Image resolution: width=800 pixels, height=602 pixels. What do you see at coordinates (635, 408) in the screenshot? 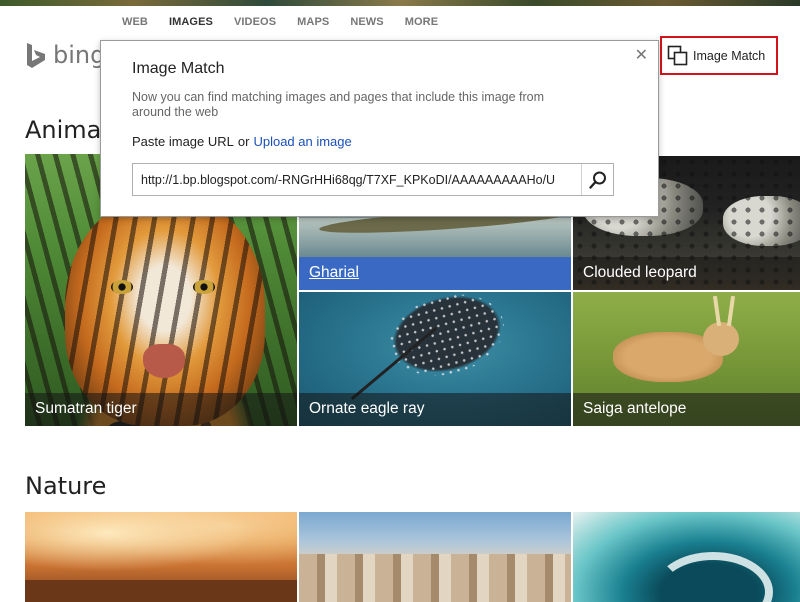
I see `caption-text: Saiga antelope` at bounding box center [635, 408].